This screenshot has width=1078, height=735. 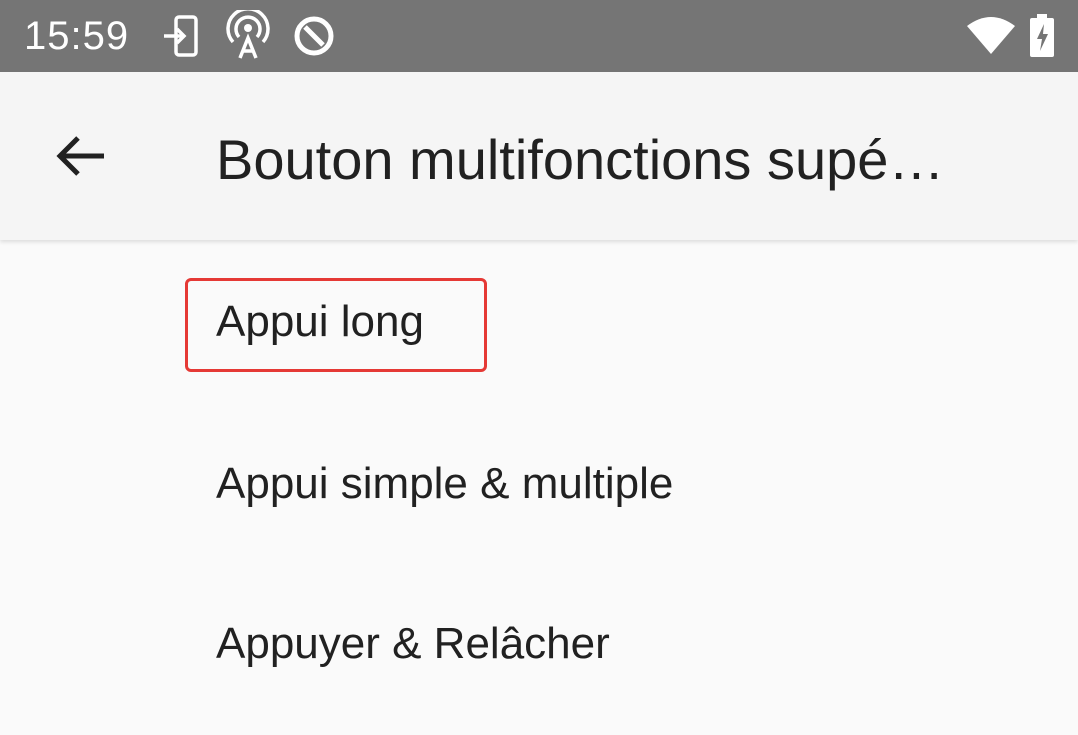 I want to click on hotspot-icon, so click(x=248, y=36).